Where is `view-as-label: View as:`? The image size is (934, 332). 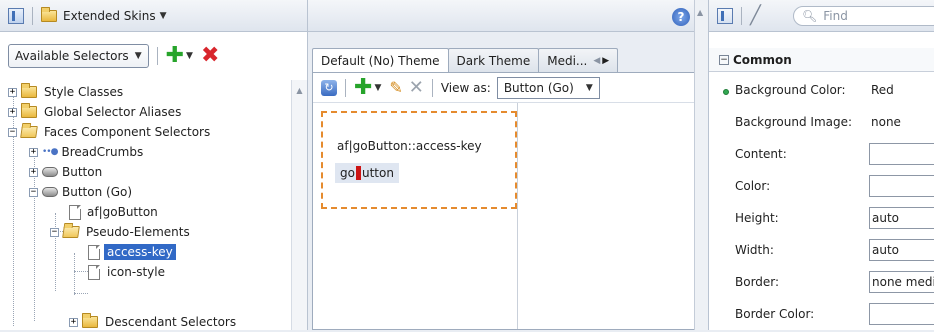
view-as-label: View as: is located at coordinates (465, 87).